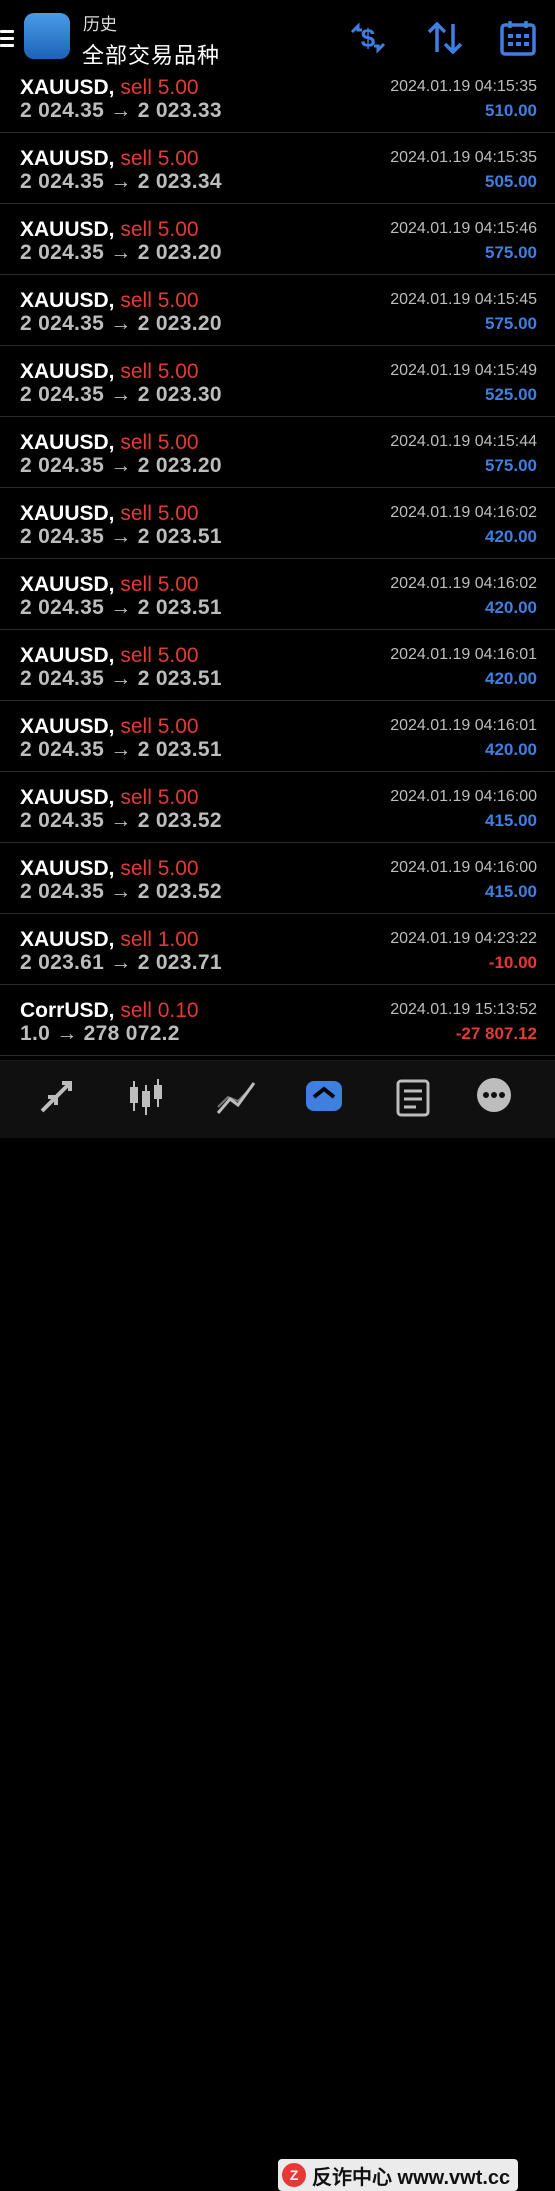 This screenshot has width=555, height=2191. What do you see at coordinates (512, 962) in the screenshot?
I see `trade-profit: -10.00` at bounding box center [512, 962].